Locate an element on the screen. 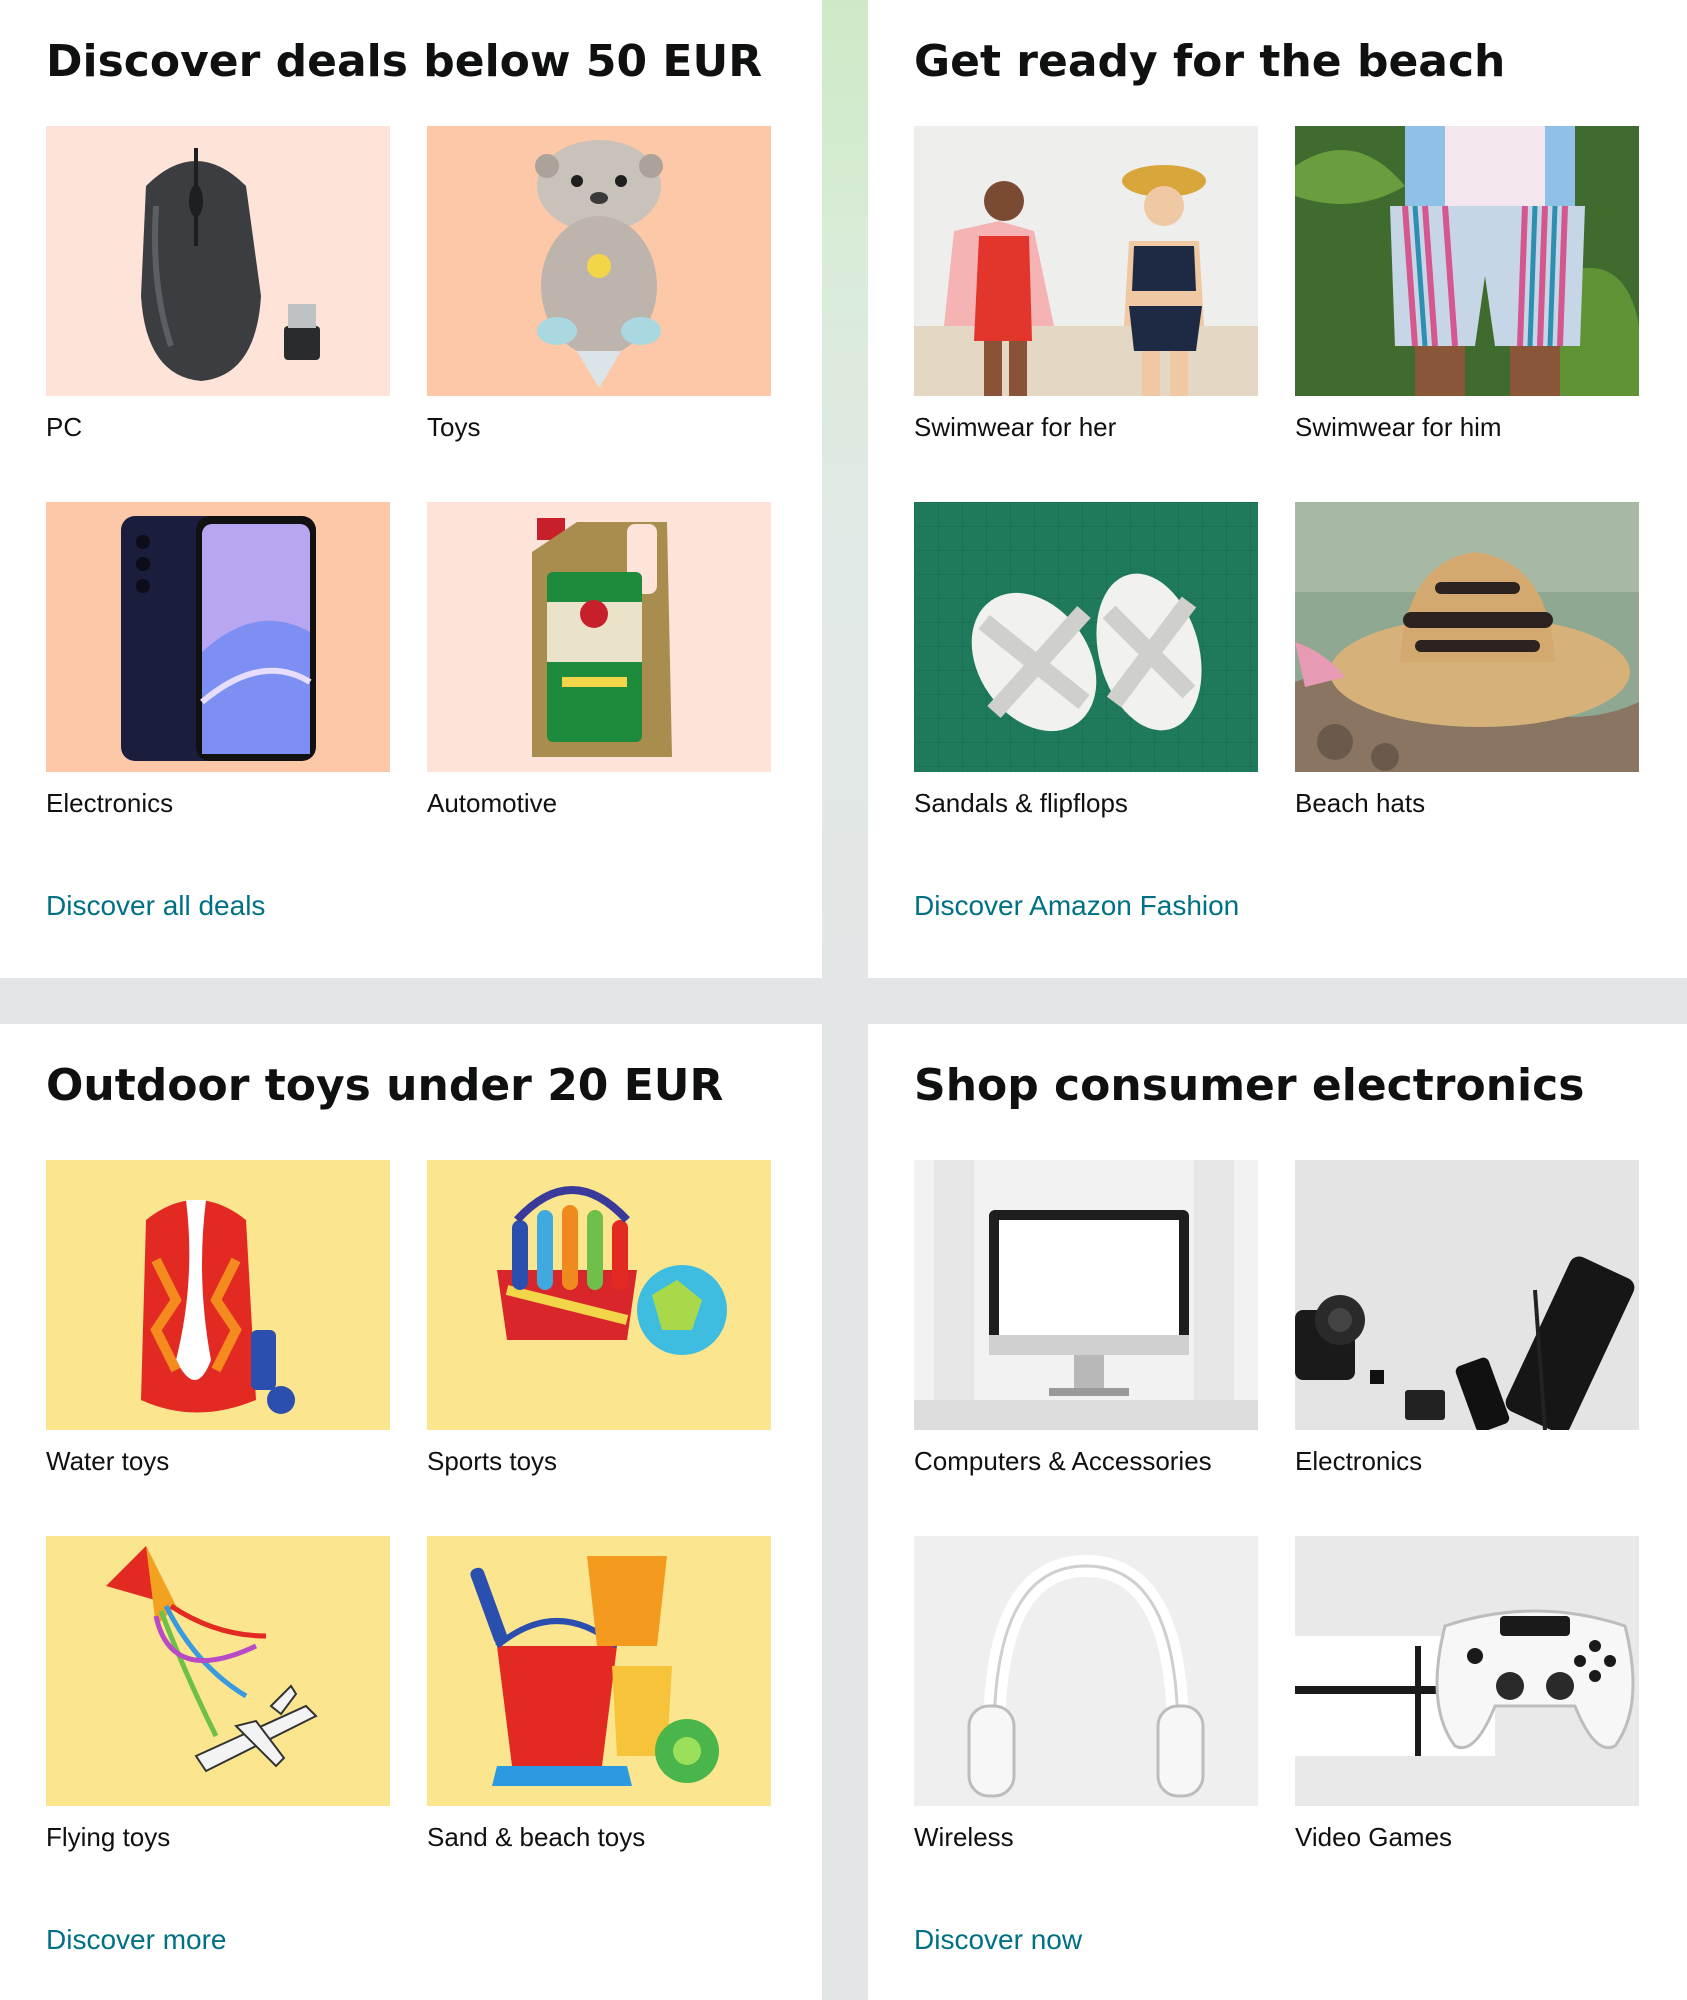 Image resolution: width=1687 pixels, height=2000 pixels. tile-swimwear-her: Swimwear for her is located at coordinates (1086, 284).